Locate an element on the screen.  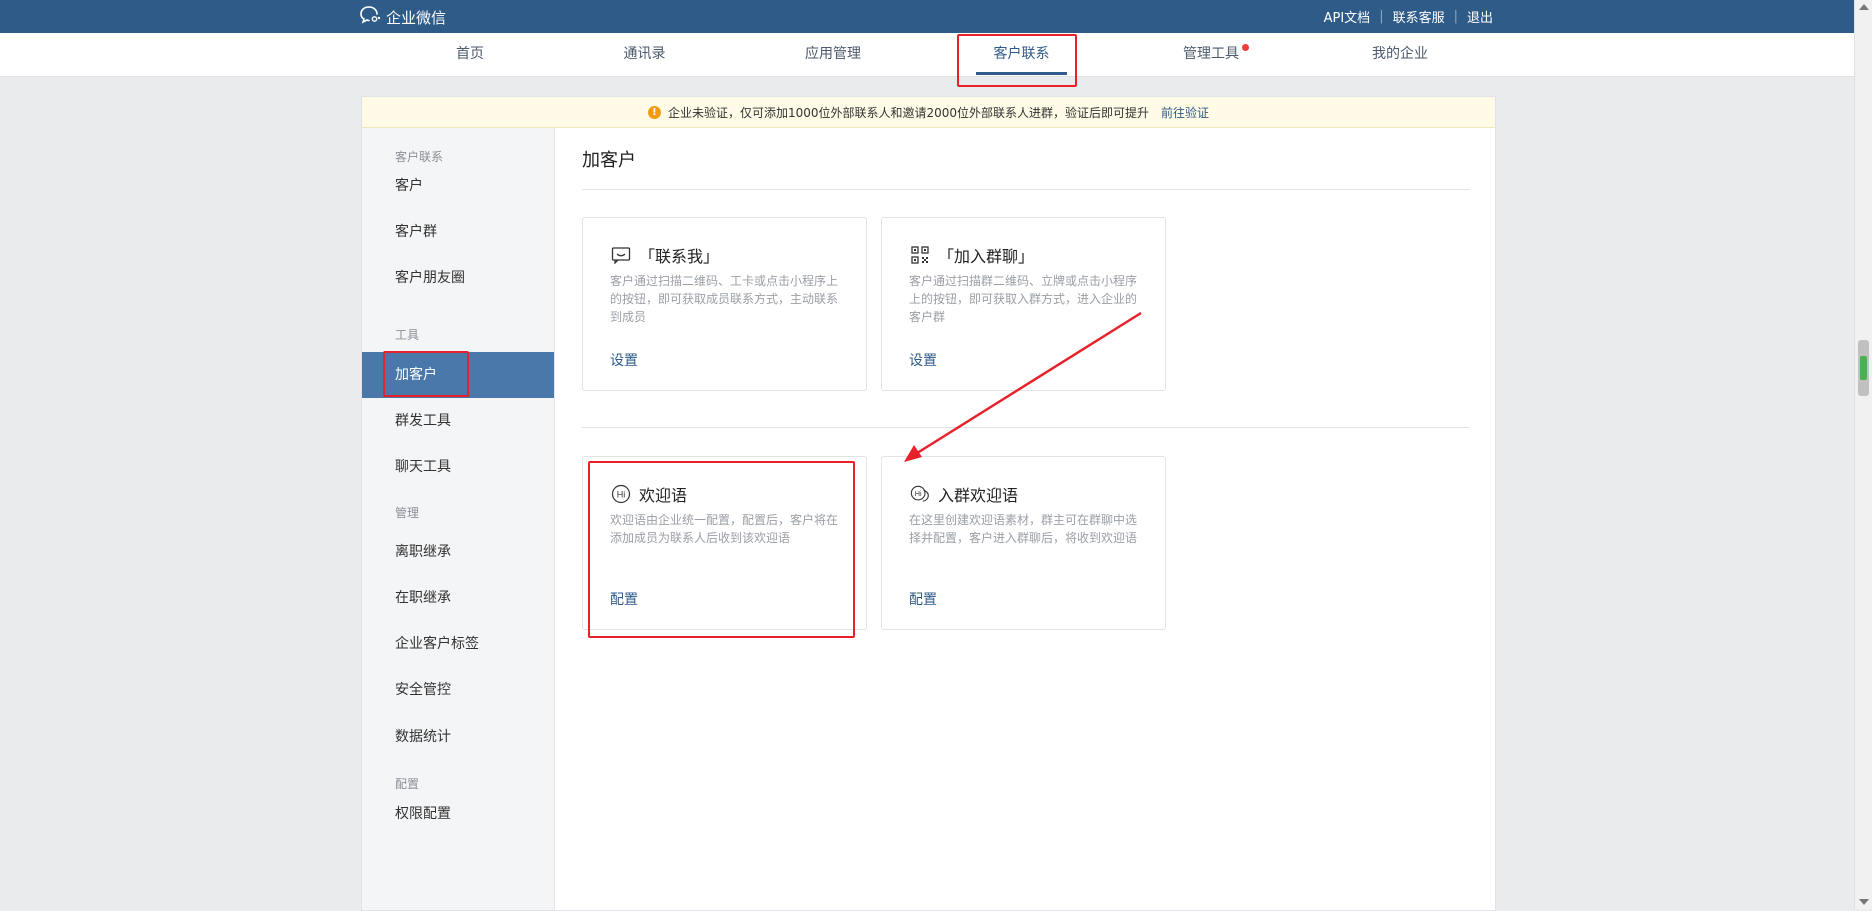
sidebar-item-mass-send: 群发工具 is located at coordinates (458, 421).